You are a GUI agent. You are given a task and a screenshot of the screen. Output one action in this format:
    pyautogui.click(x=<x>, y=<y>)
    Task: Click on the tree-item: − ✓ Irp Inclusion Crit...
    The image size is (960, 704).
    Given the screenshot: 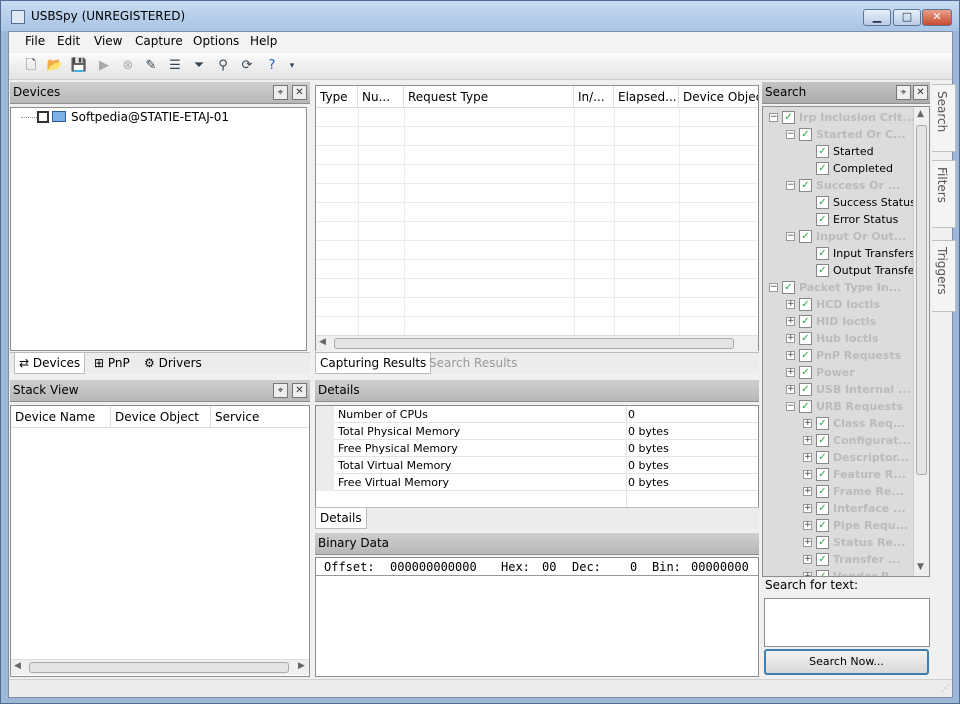 What is the action you would take?
    pyautogui.click(x=838, y=117)
    